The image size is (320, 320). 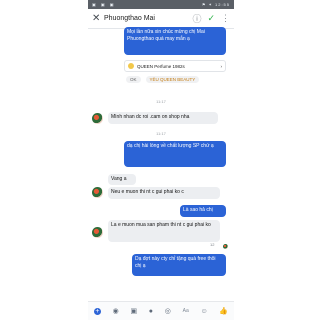 What do you see at coordinates (186, 311) in the screenshot?
I see `message-input: Aa` at bounding box center [186, 311].